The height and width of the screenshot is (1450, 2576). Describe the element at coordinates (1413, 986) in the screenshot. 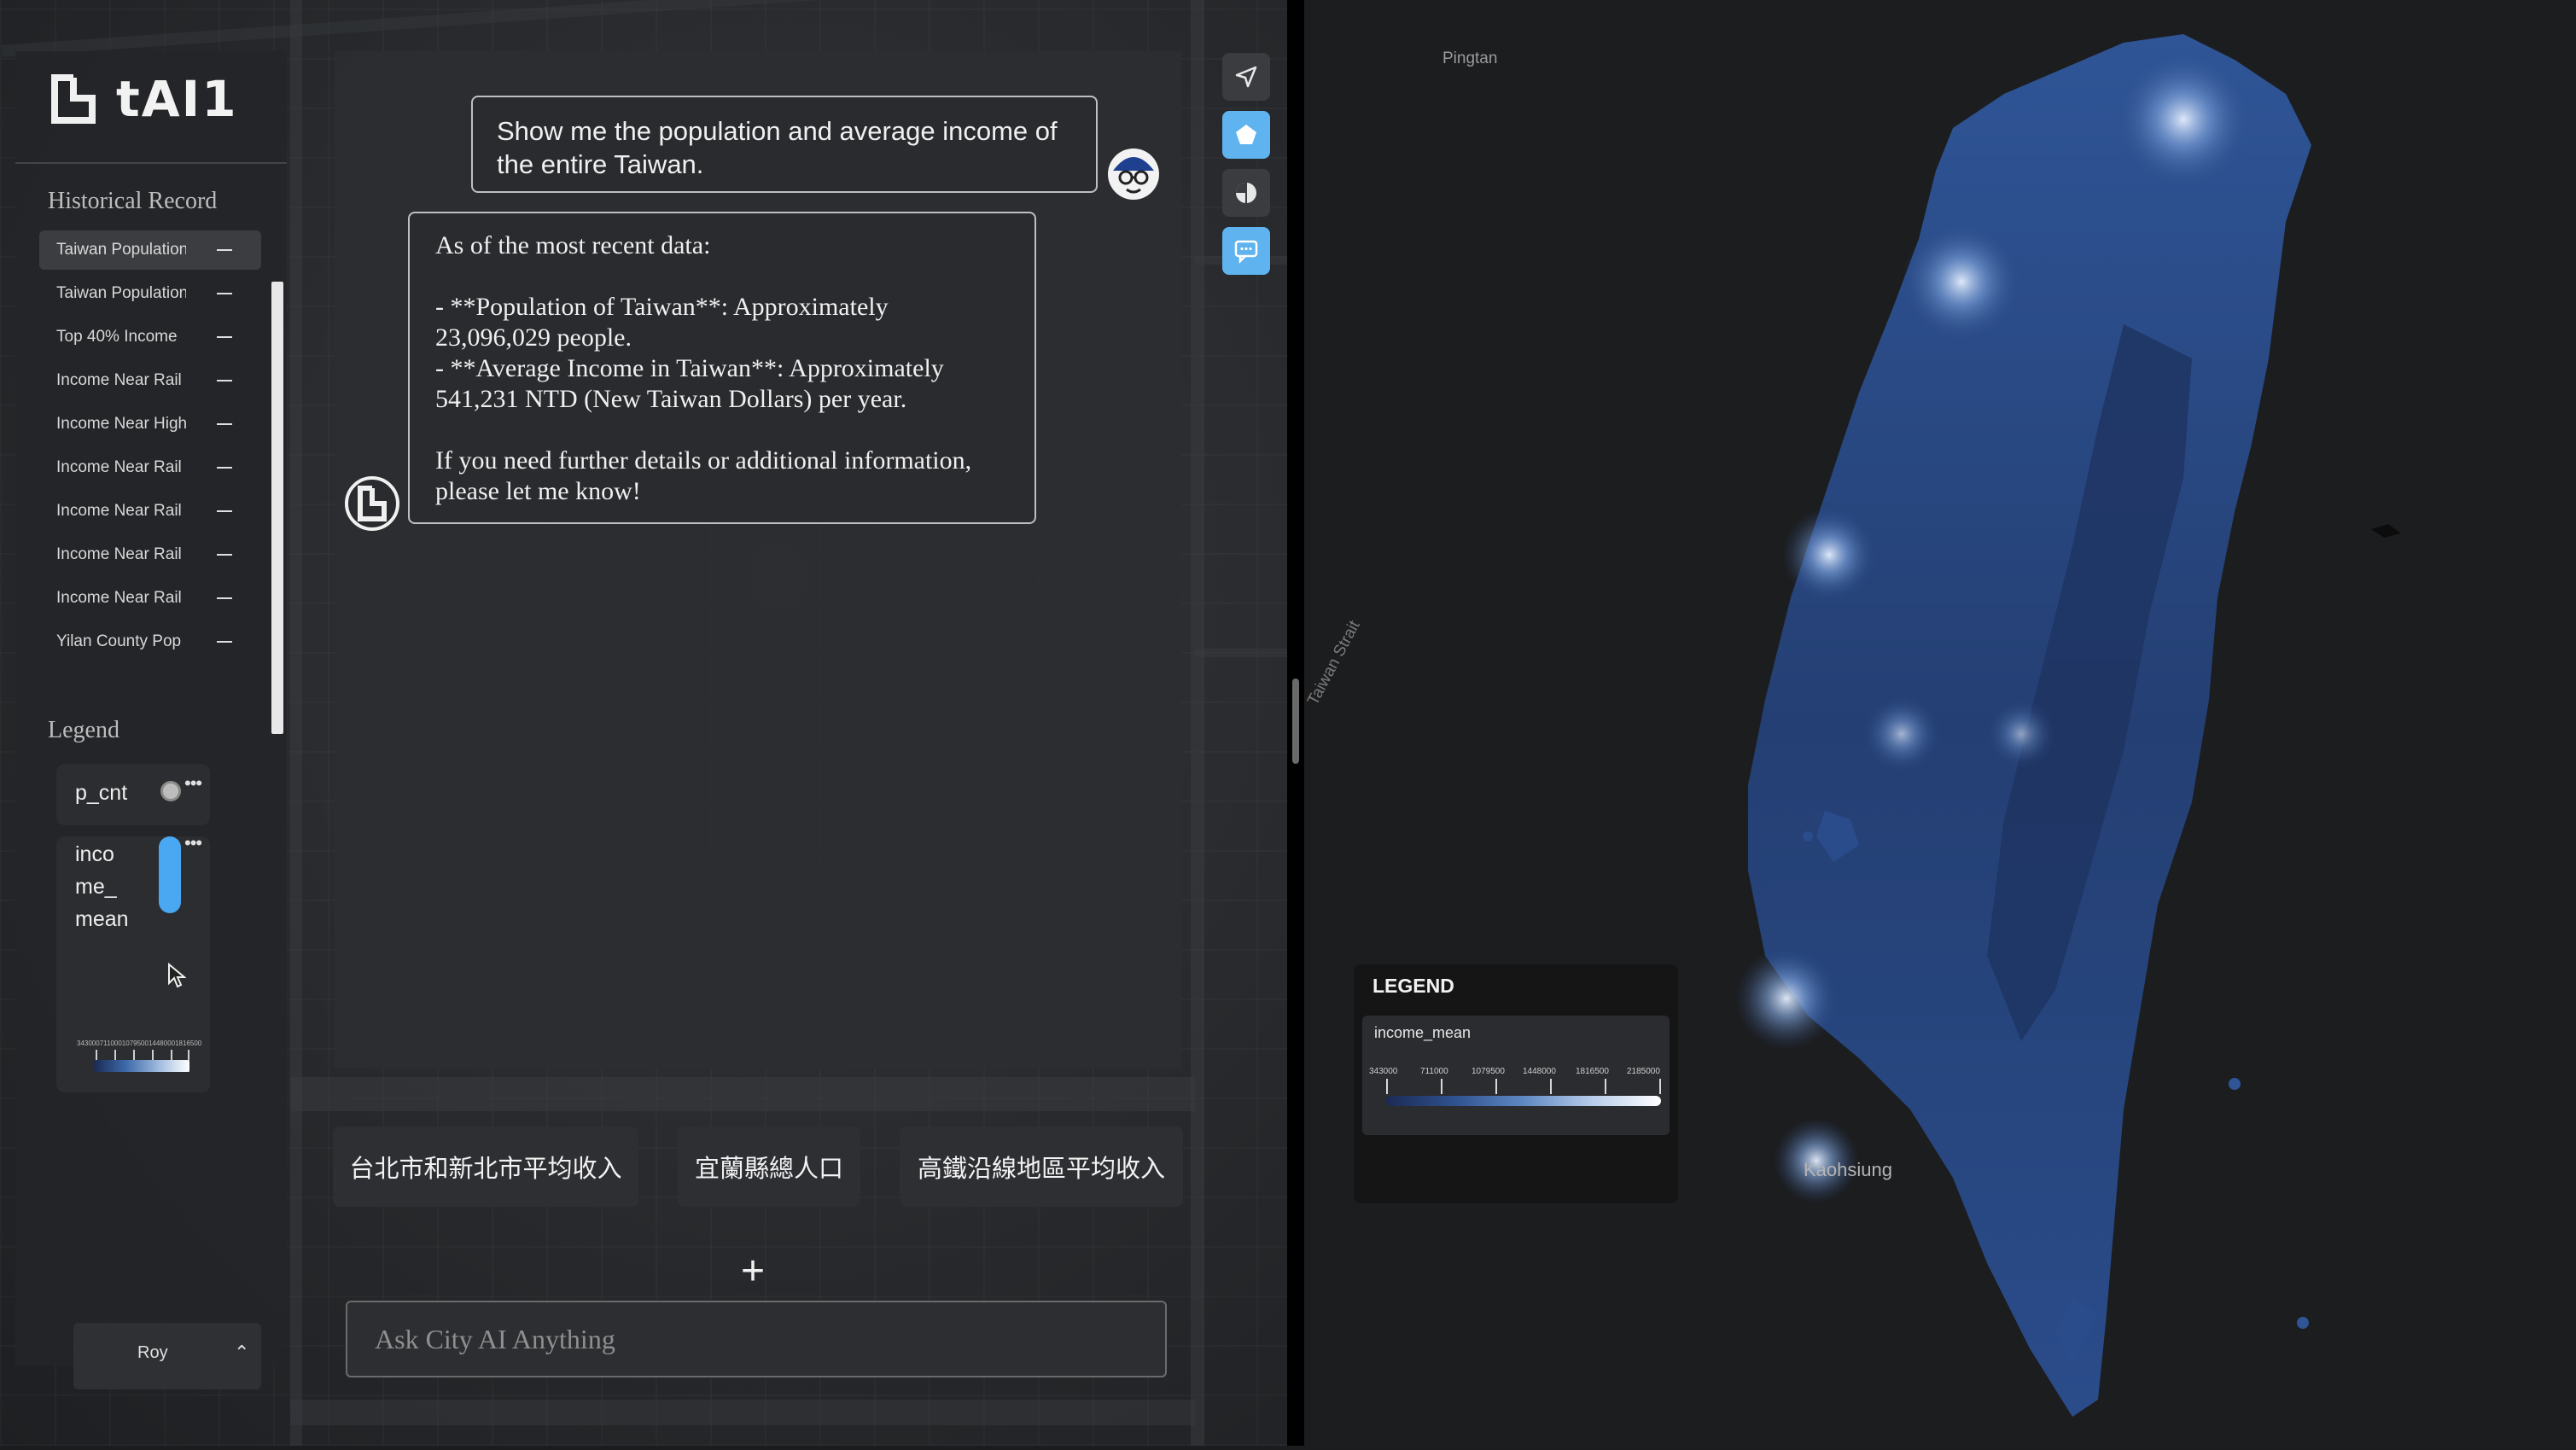

I see `legend-panel-title: LEGEND` at that location.